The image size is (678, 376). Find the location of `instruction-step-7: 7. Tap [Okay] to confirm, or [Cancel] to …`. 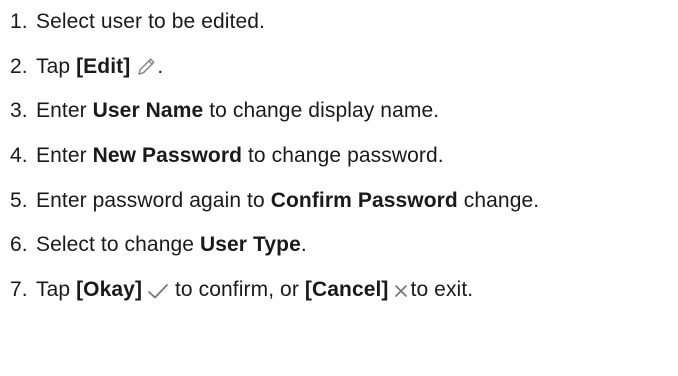

instruction-step-7: 7. Tap [Okay] to confirm, or [Cancel] to … is located at coordinates (342, 290).